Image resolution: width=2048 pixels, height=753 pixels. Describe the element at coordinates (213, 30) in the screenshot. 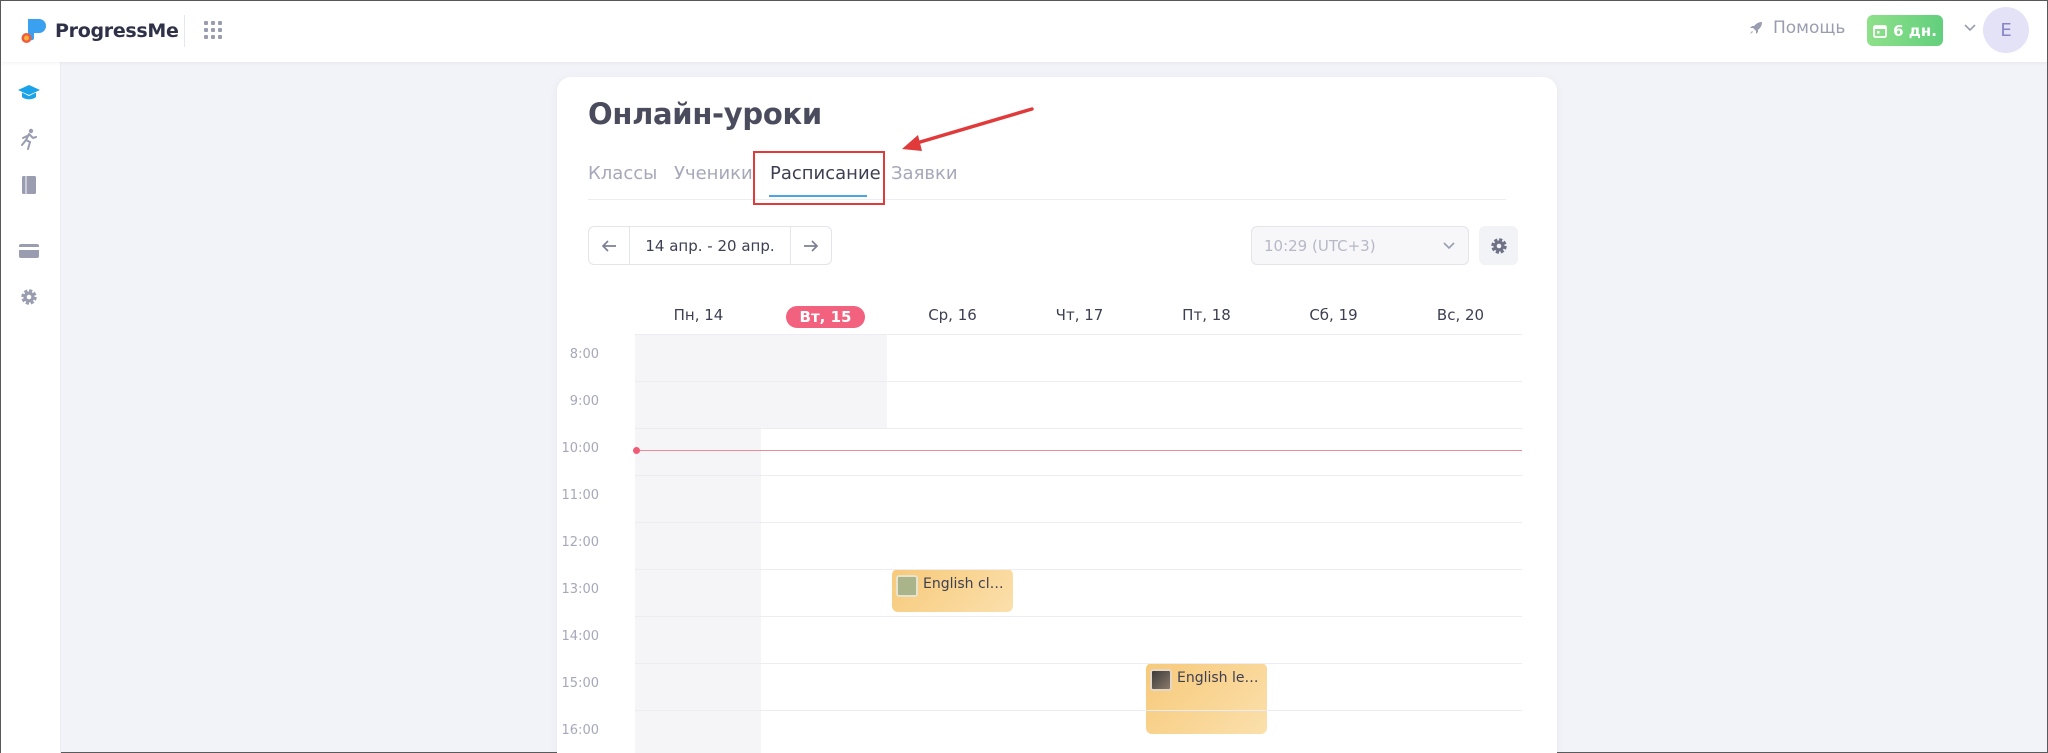

I see `apps-grid-icon` at that location.